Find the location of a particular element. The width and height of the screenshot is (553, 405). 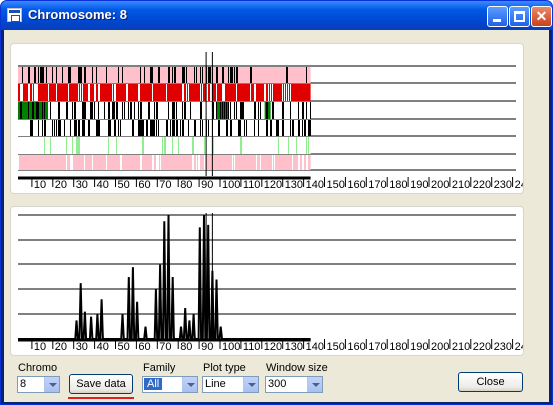

close-button: Close is located at coordinates (490, 382).